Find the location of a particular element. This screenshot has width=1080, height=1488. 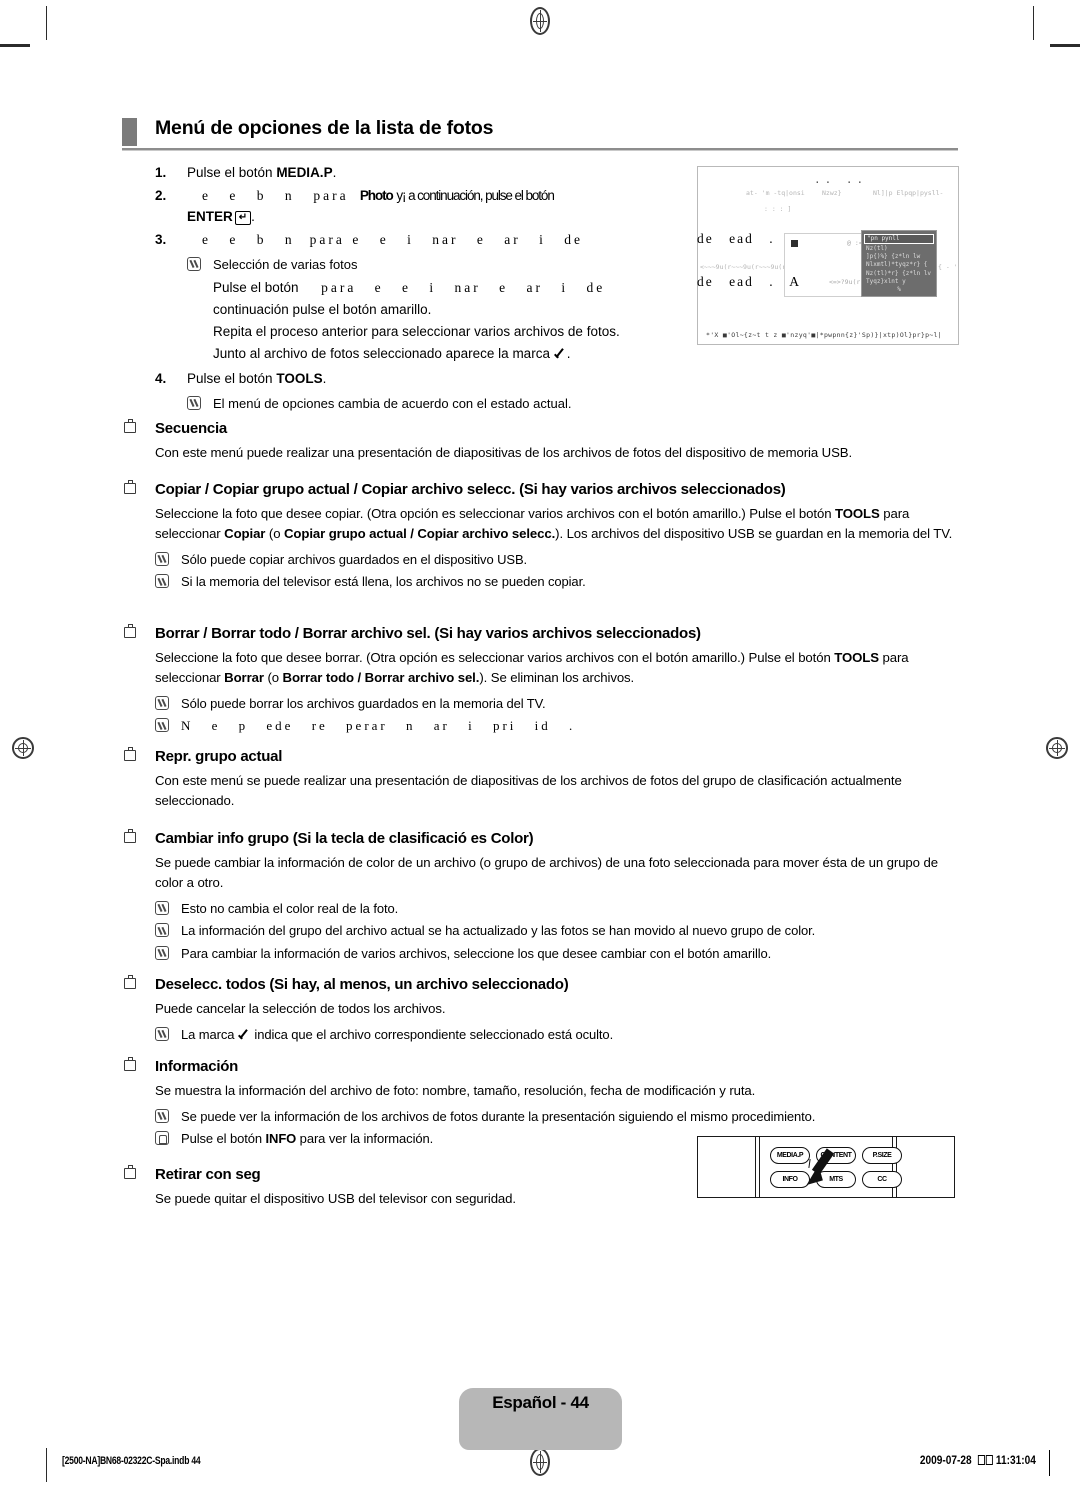

multi-select-line1-before: Pulse el botón is located at coordinates (256, 288).